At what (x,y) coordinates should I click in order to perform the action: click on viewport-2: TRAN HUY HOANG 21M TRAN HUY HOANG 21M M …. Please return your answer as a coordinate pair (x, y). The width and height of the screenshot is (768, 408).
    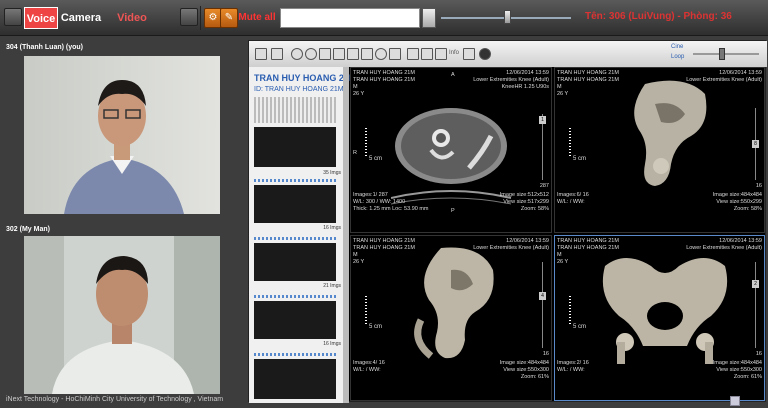
    Looking at the image, I should click on (659, 150).